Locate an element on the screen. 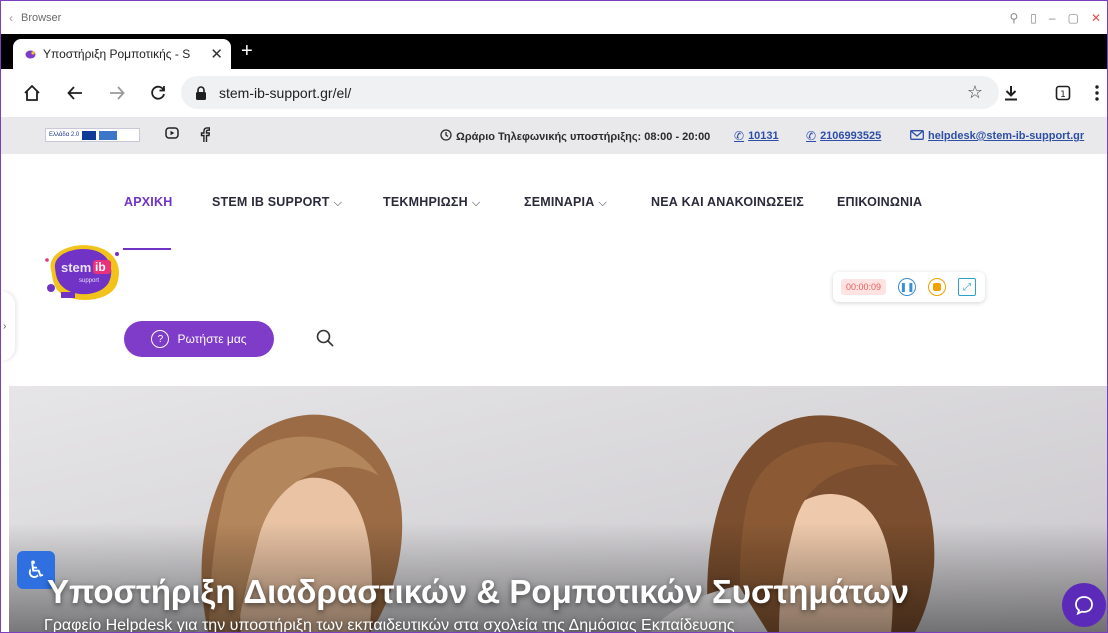 Image resolution: width=1108 pixels, height=633 pixels. window-controls: ⚲ ▯ – ▢ ✕ is located at coordinates (1056, 17).